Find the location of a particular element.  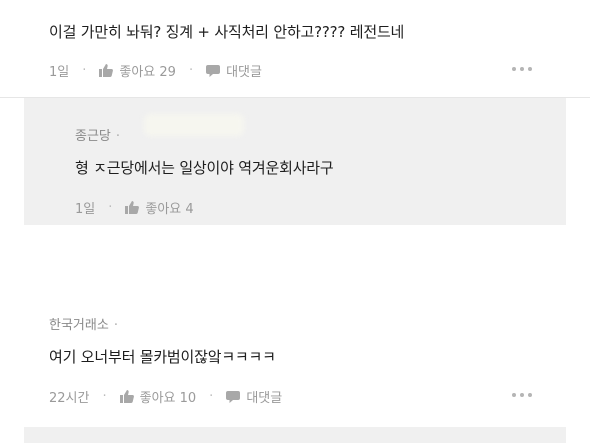

like-button: 좋아요 4 is located at coordinates (169, 207).